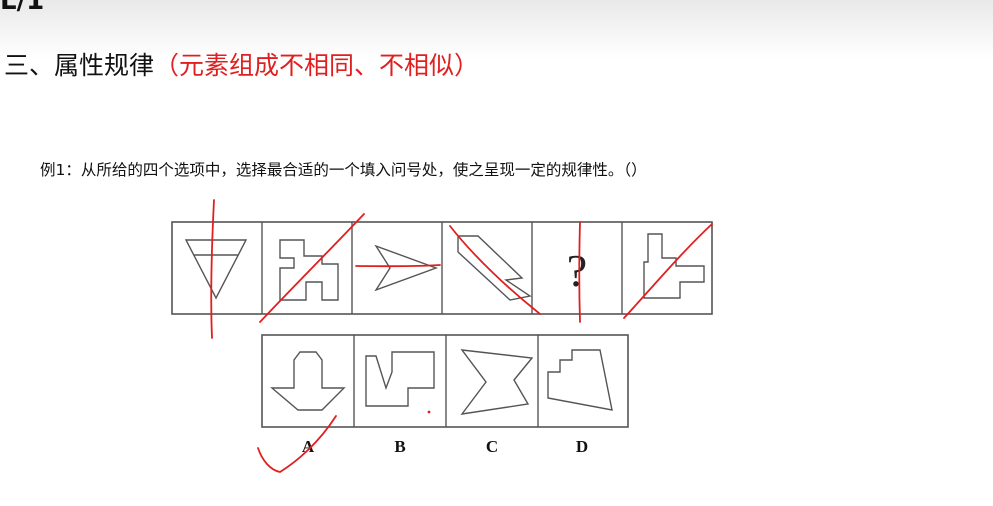 This screenshot has height=506, width=993. I want to click on figure-3-arrow-shape, so click(406, 268).